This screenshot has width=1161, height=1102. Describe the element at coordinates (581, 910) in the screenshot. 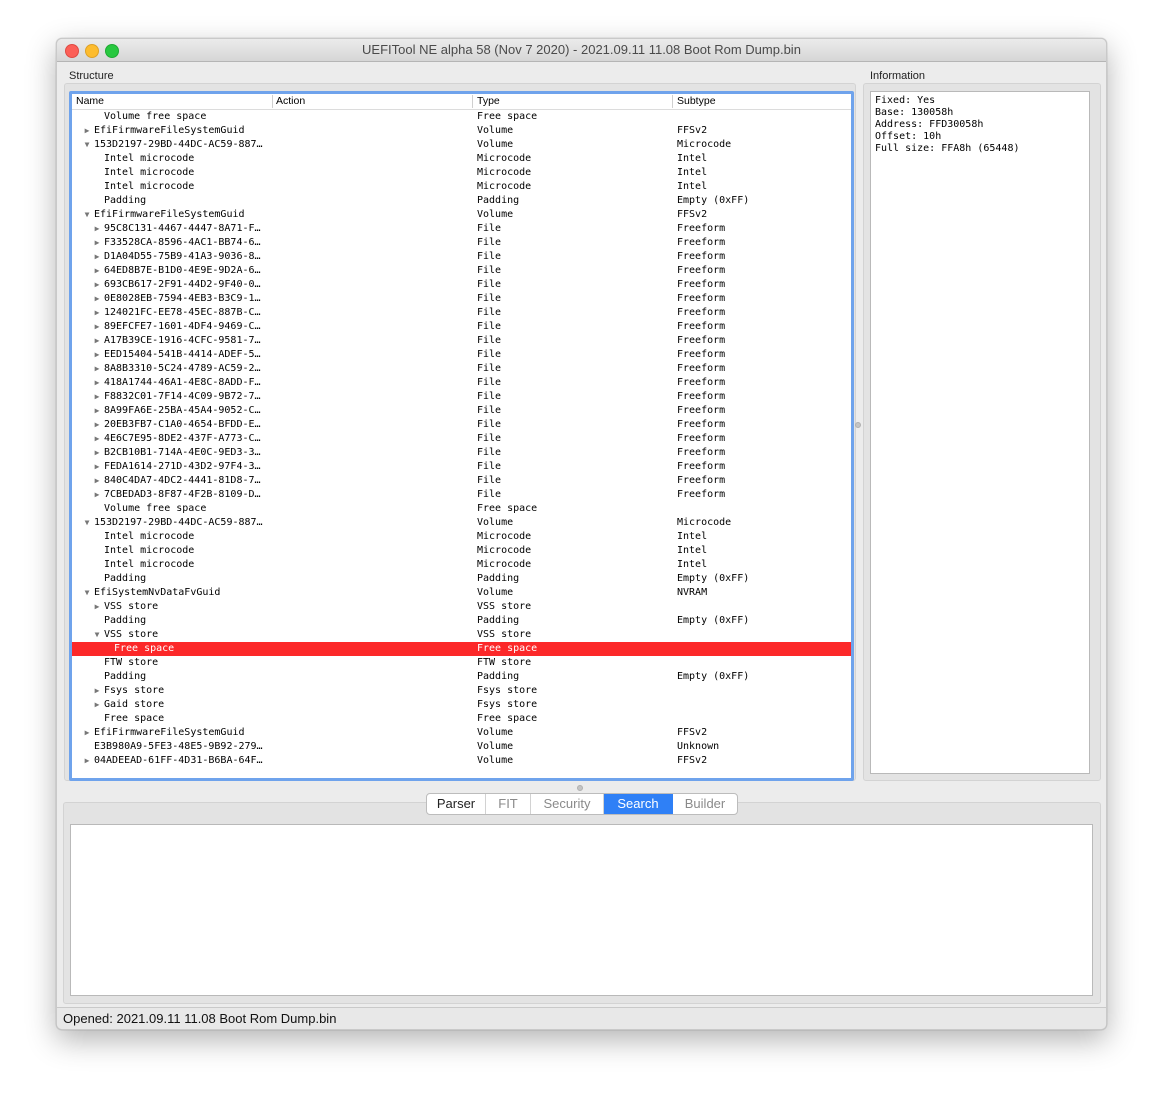

I see `search-results-area` at that location.